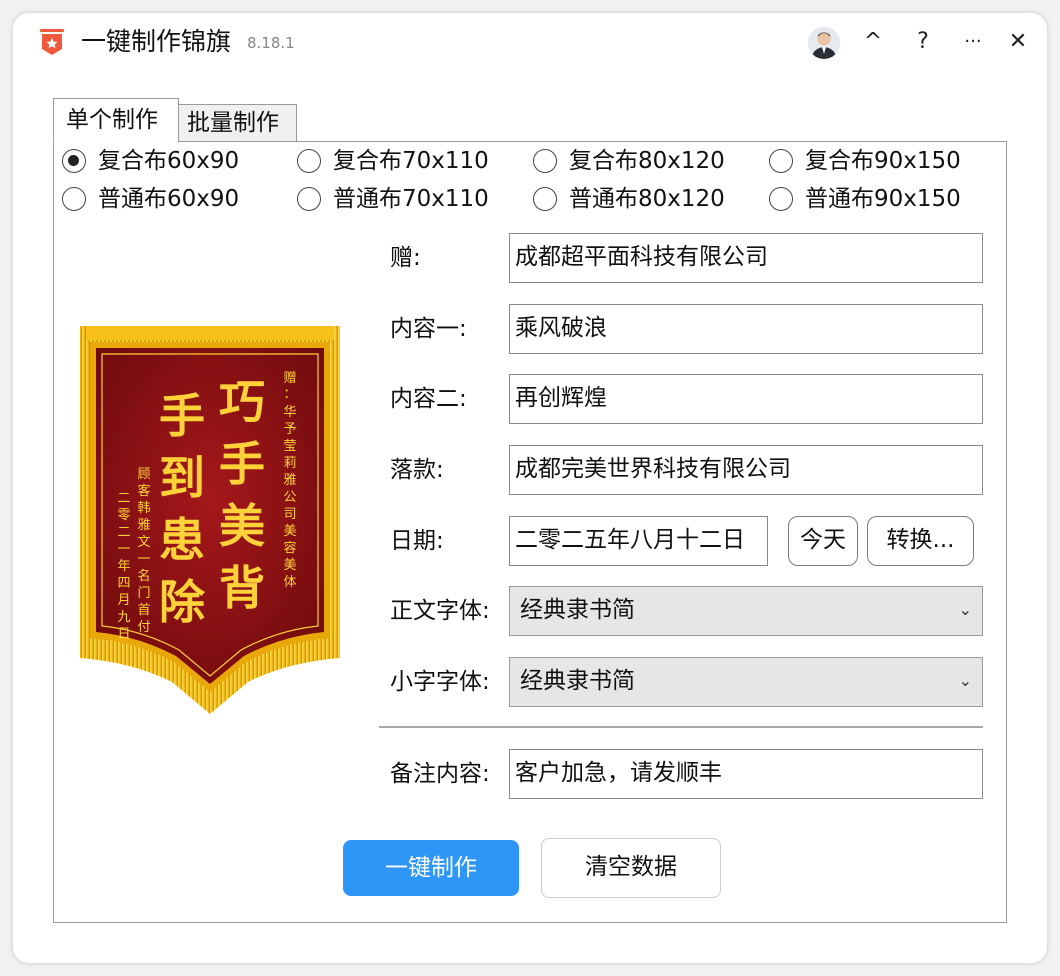 This screenshot has height=976, width=1060. What do you see at coordinates (577, 610) in the screenshot?
I see `body-font-value: 经典隶书简` at bounding box center [577, 610].